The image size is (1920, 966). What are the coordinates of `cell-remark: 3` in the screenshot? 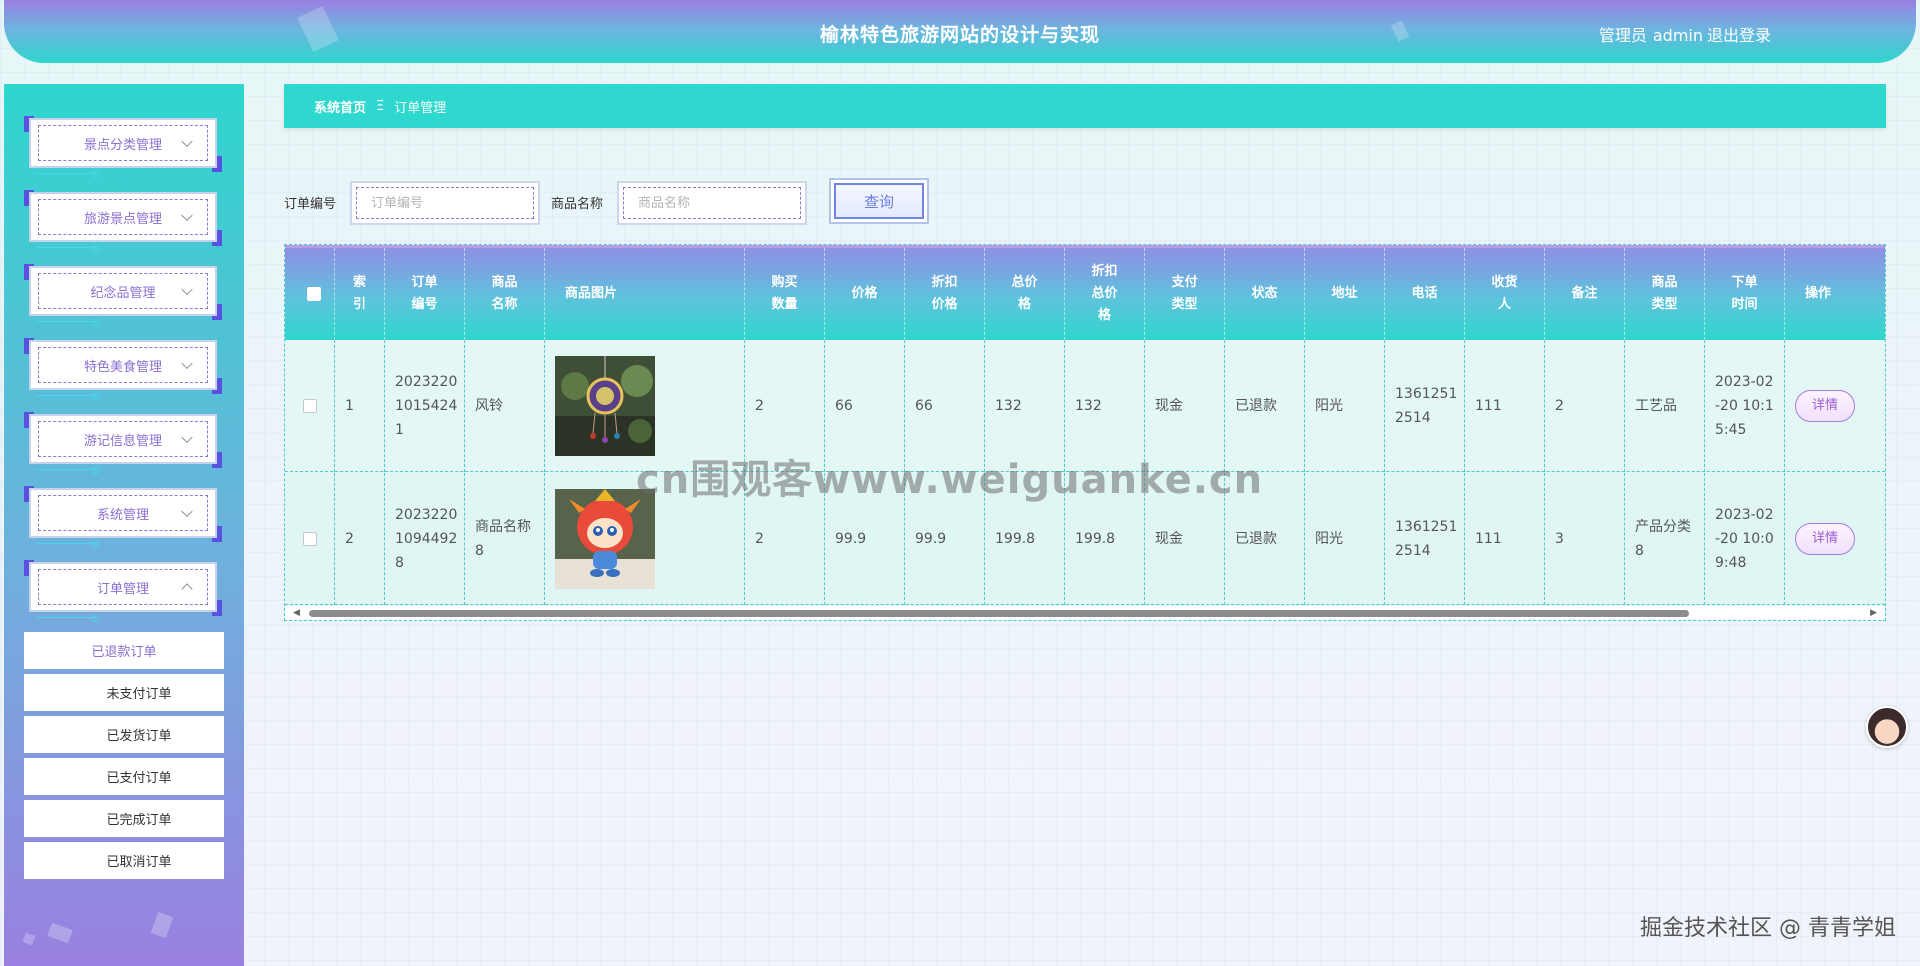 It's located at (1585, 539).